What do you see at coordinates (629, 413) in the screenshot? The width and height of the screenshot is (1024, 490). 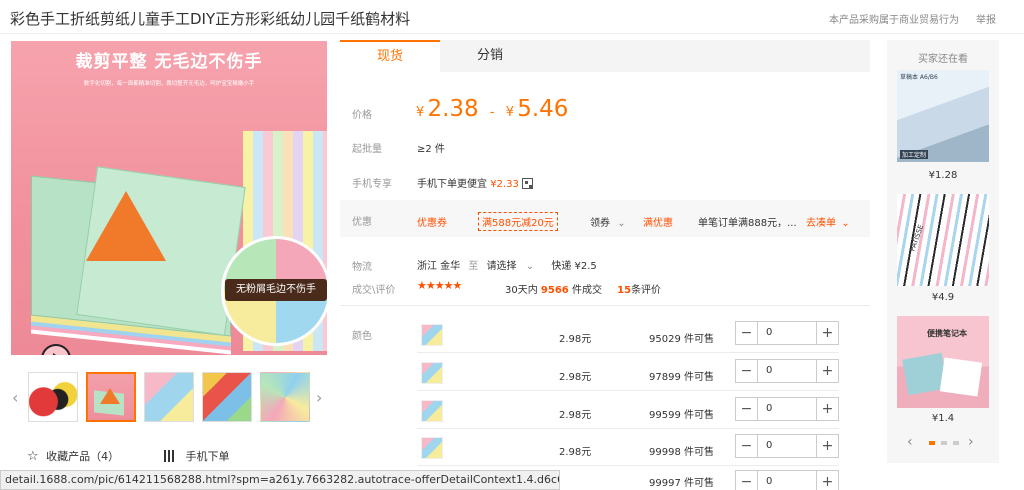 I see `sku-row: 2.98元 99599 件可售 − 0 +` at bounding box center [629, 413].